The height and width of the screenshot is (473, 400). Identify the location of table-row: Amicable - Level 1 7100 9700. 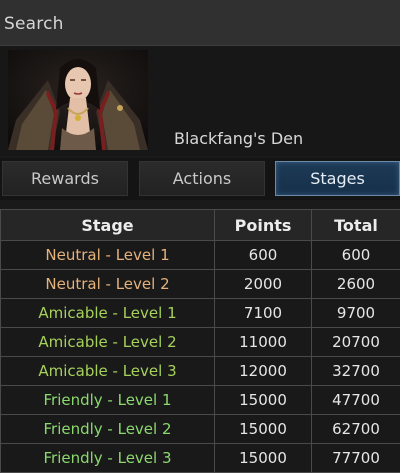
(200, 313).